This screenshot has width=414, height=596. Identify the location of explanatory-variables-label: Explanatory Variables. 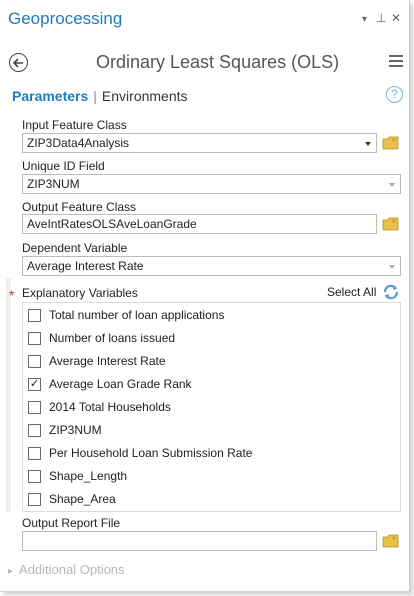
(80, 293).